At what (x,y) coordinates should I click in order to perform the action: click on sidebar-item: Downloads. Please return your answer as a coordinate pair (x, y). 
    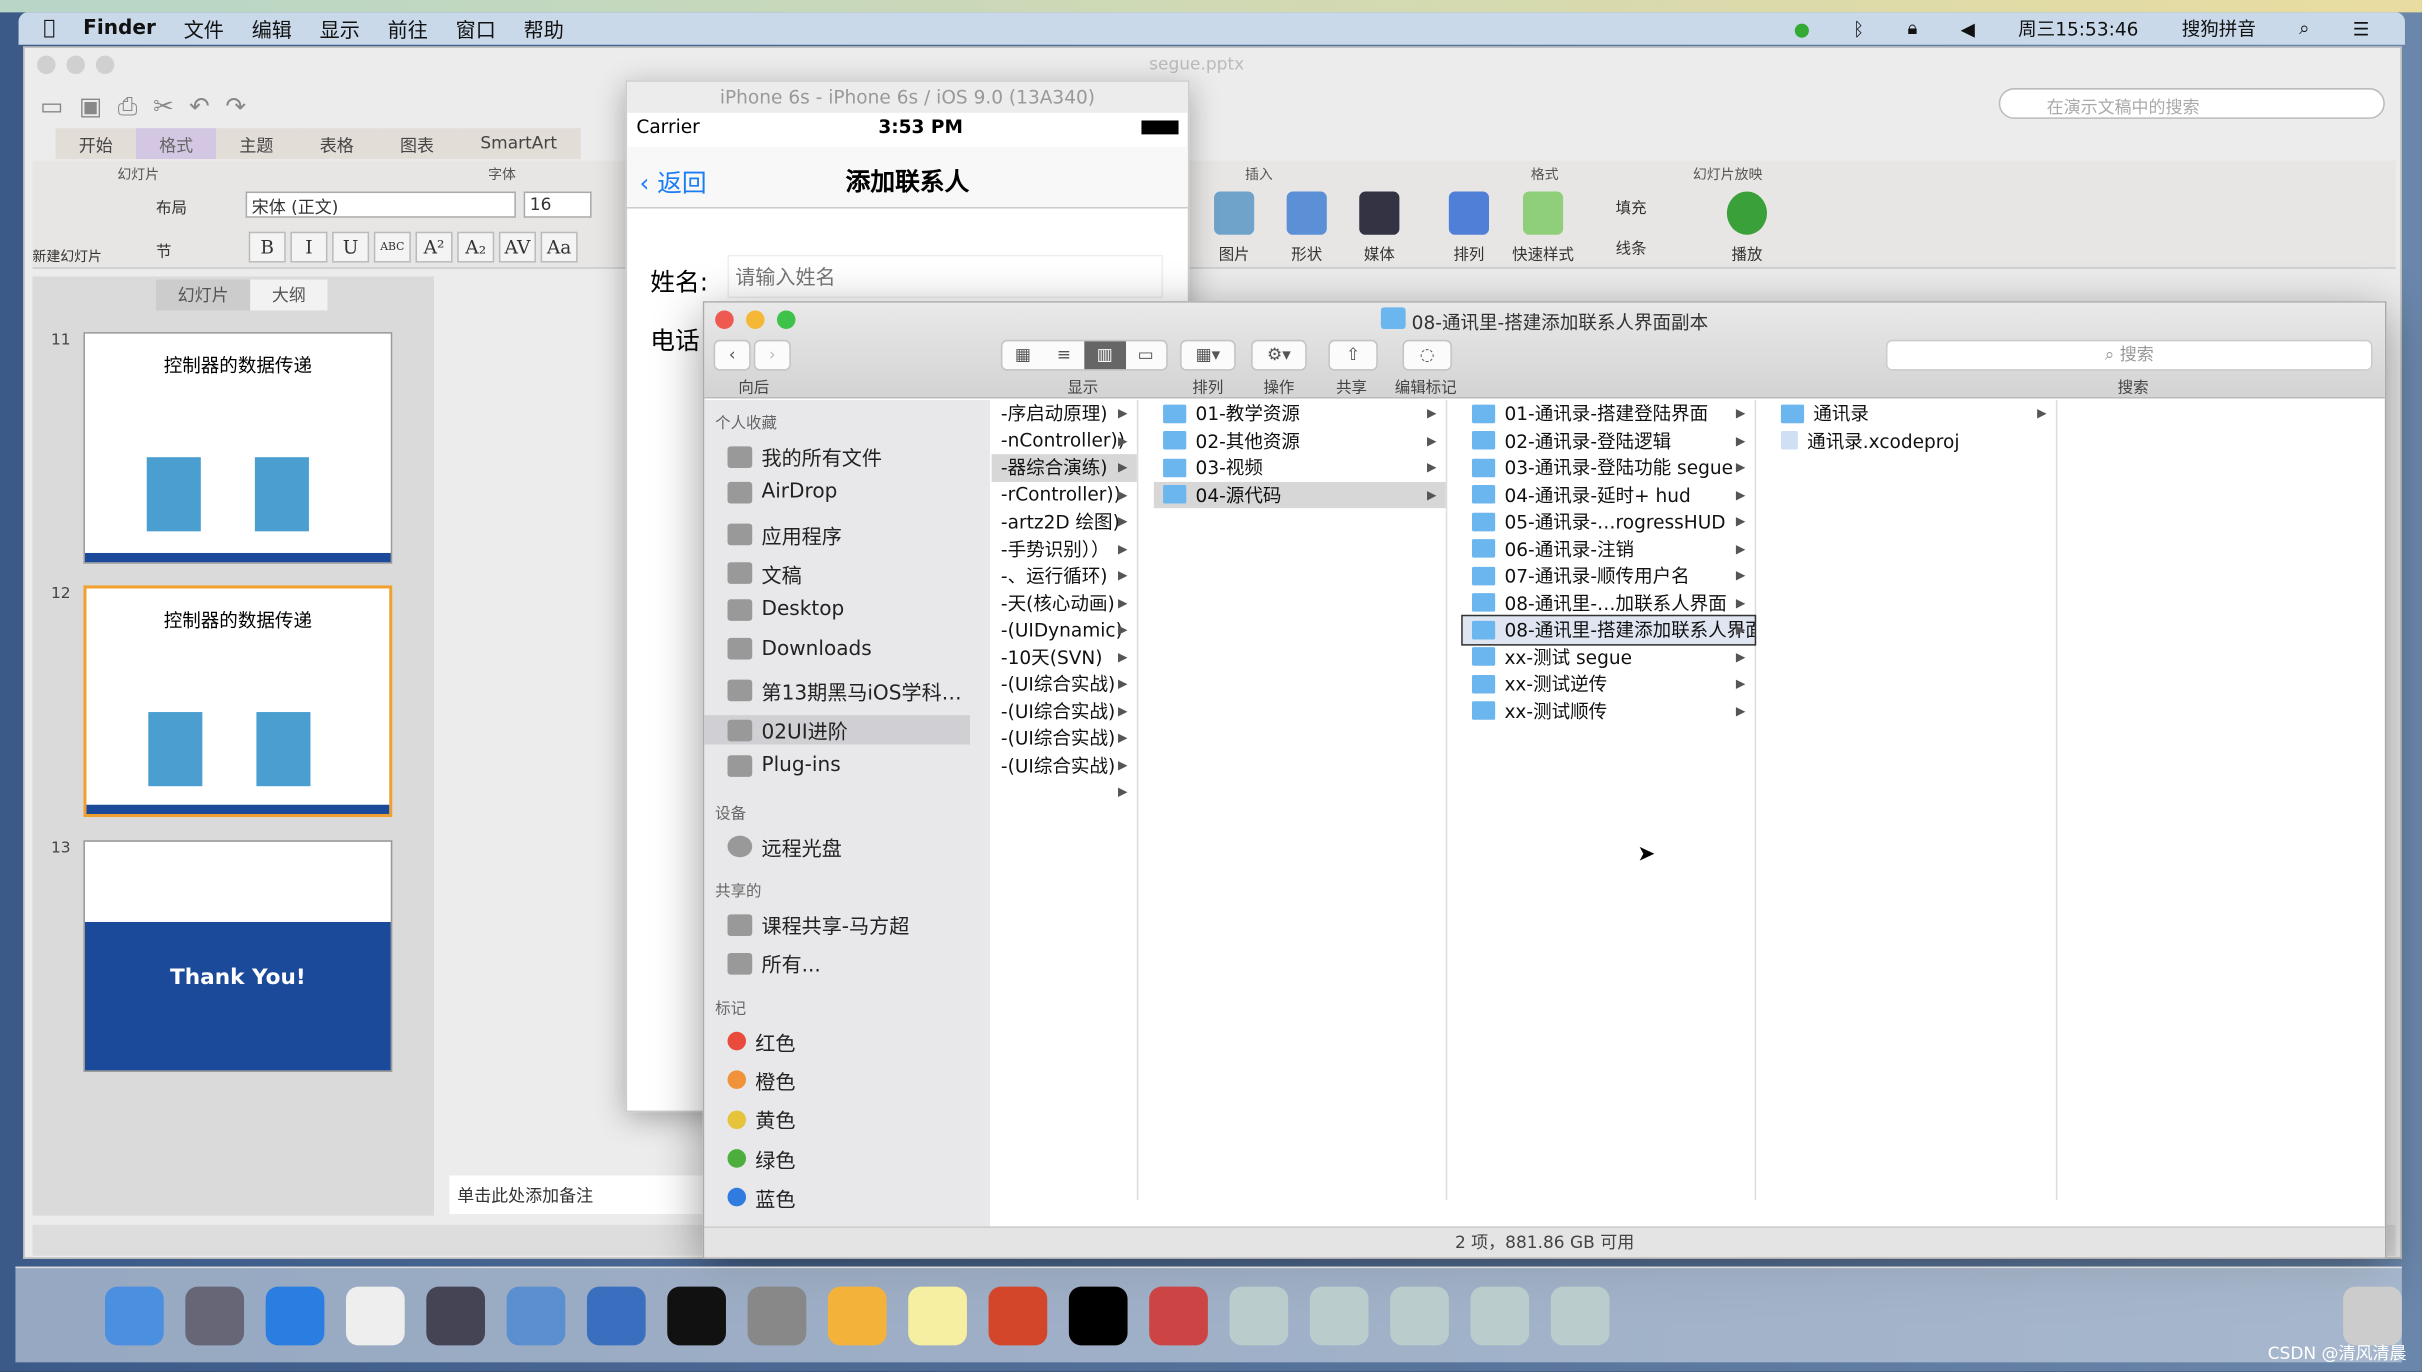
    Looking at the image, I should click on (851, 648).